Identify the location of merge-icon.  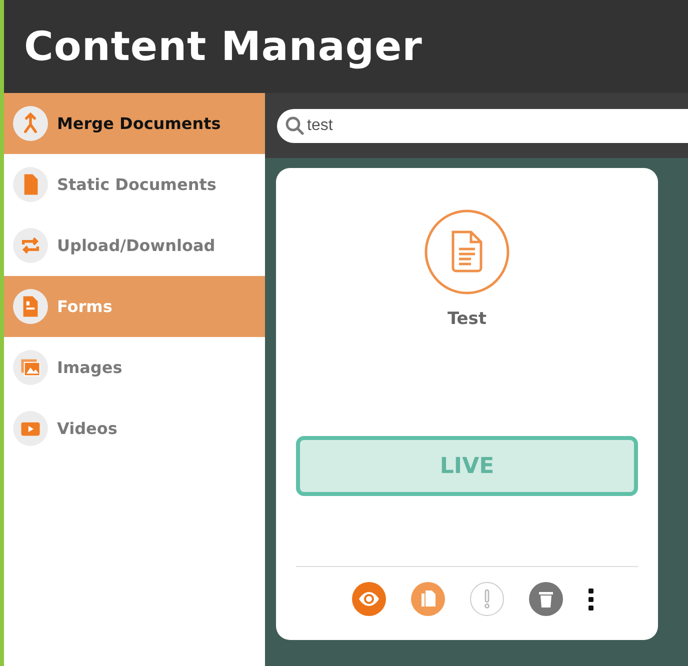
(30, 123).